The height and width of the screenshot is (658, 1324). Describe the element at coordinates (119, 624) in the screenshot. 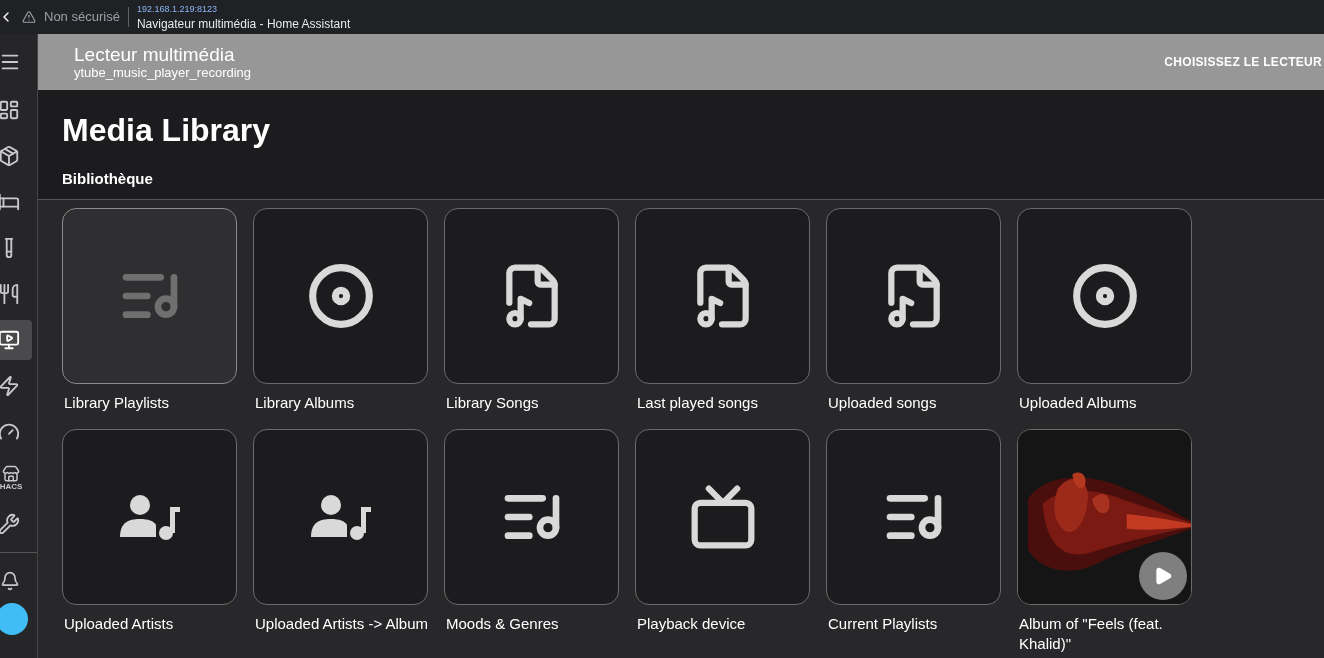

I see `tile-label: Uploaded Artists` at that location.